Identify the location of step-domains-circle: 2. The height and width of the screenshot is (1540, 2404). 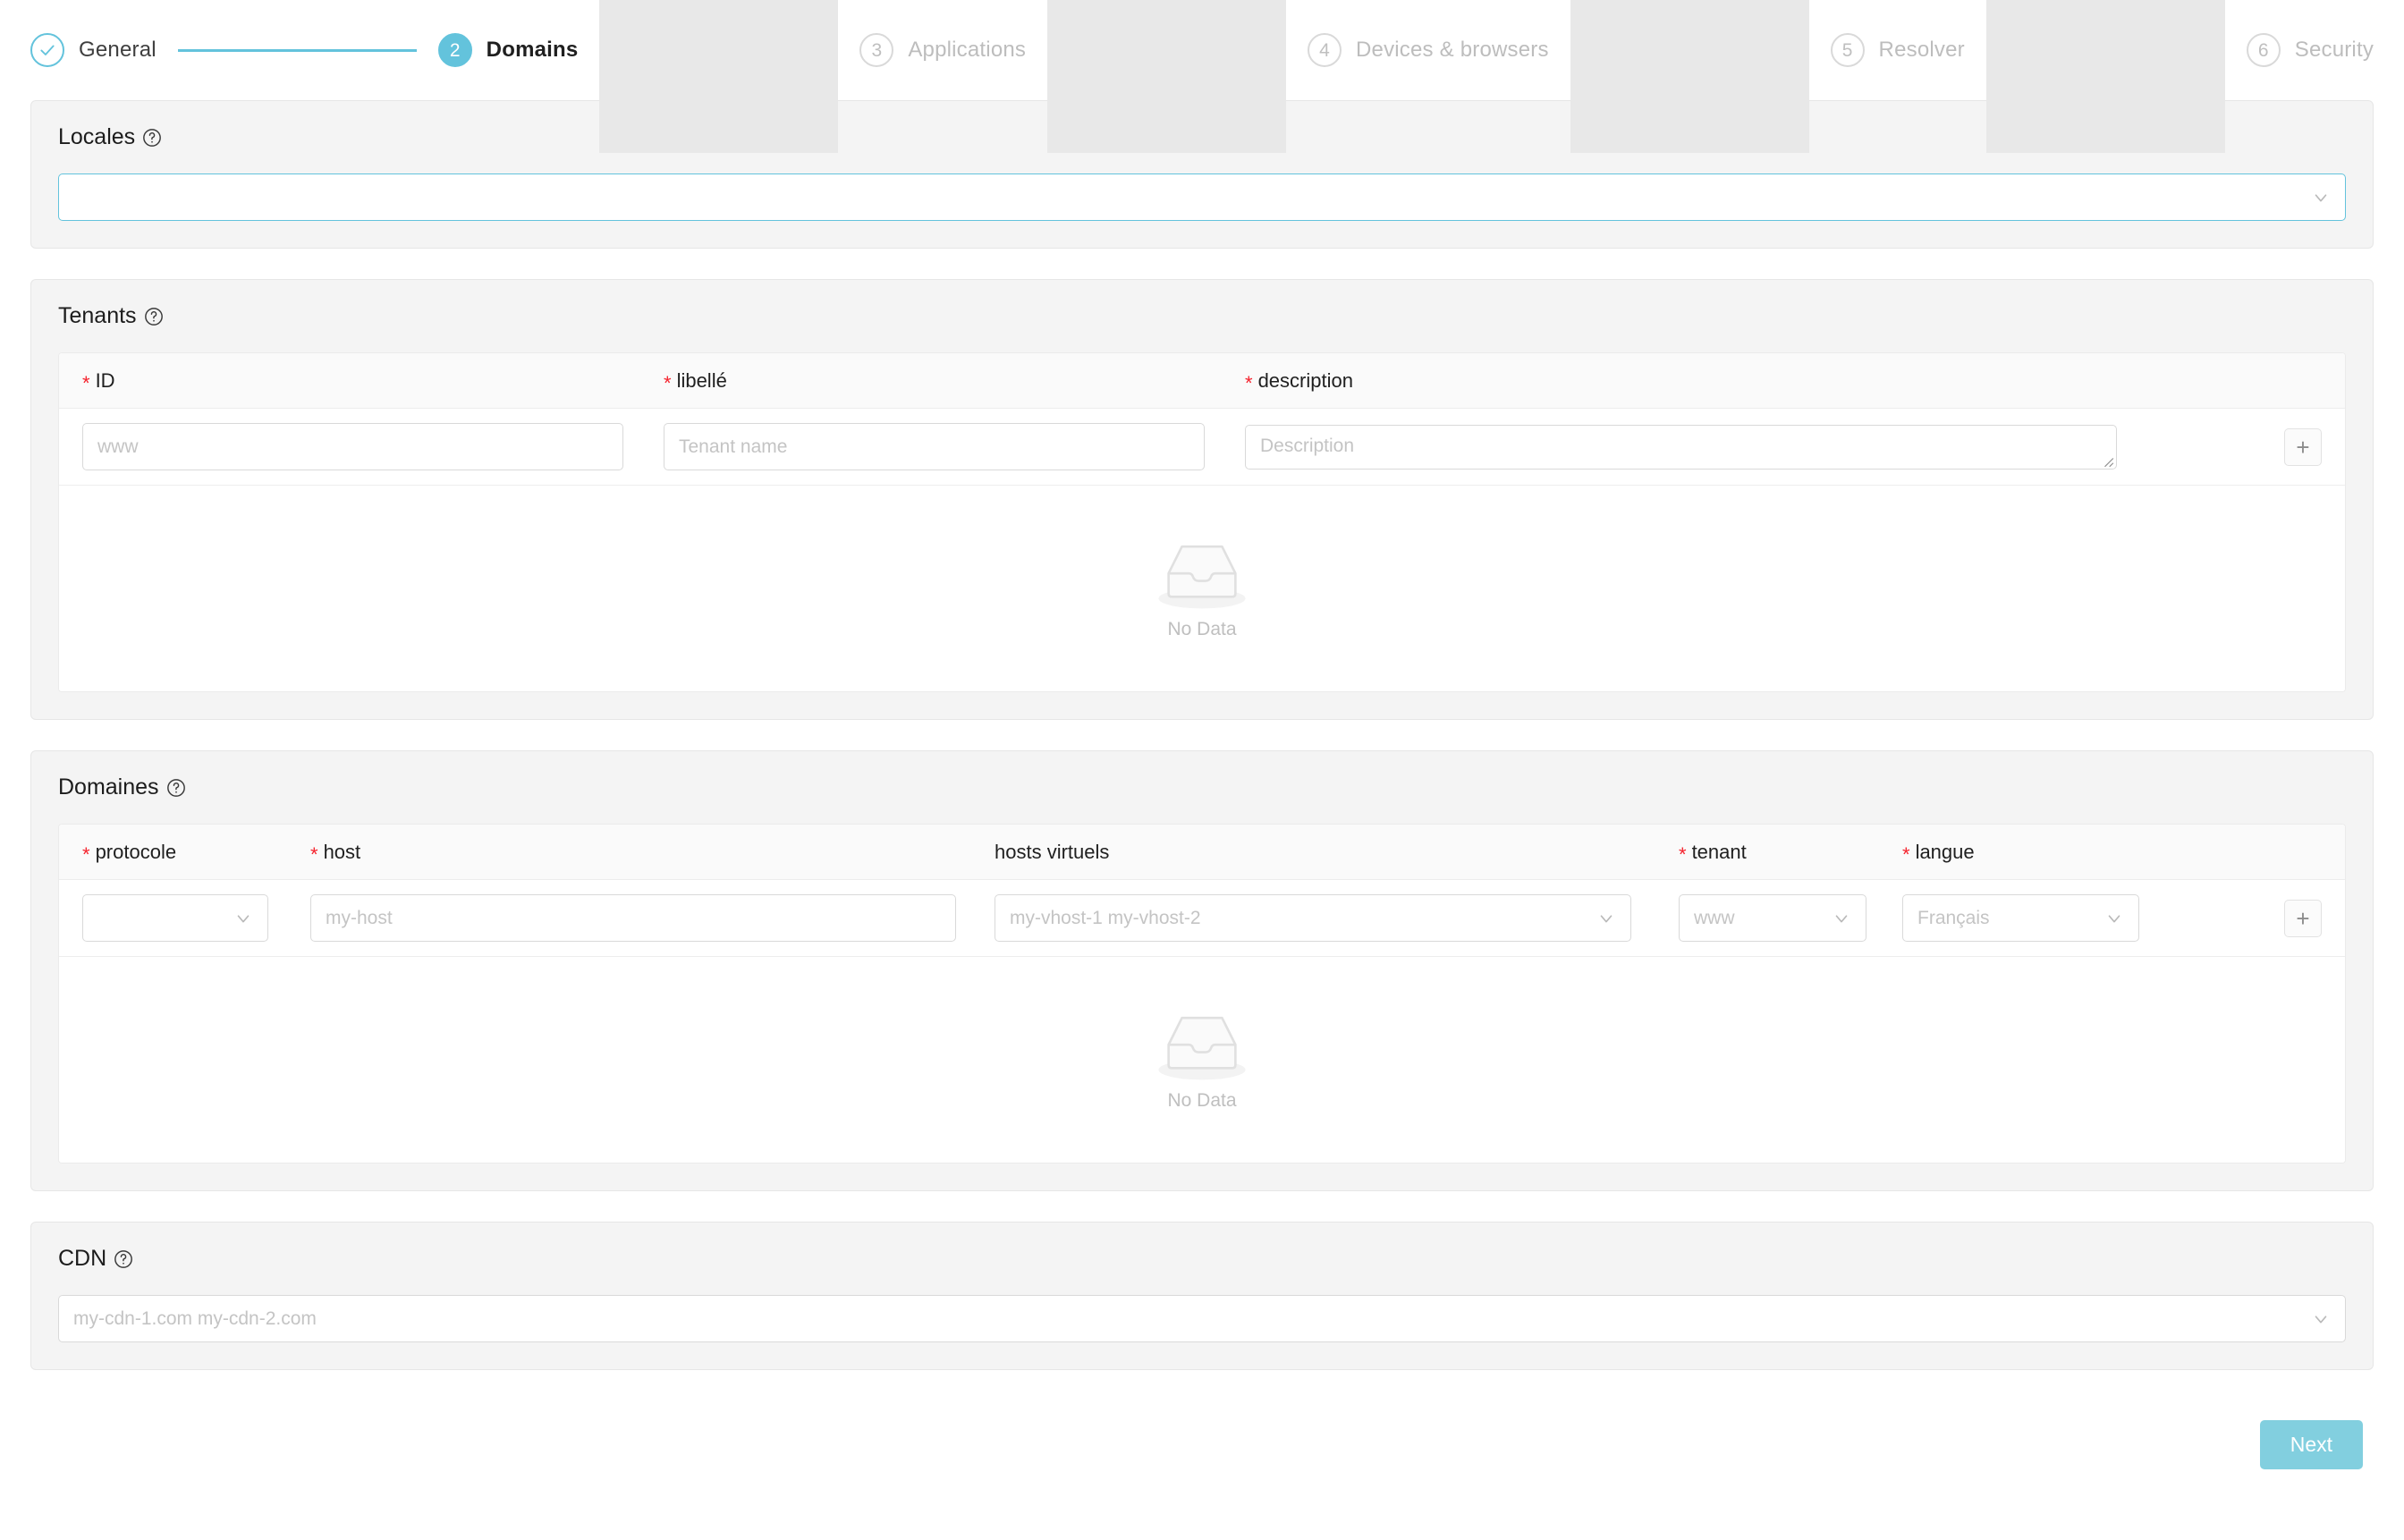
(454, 50).